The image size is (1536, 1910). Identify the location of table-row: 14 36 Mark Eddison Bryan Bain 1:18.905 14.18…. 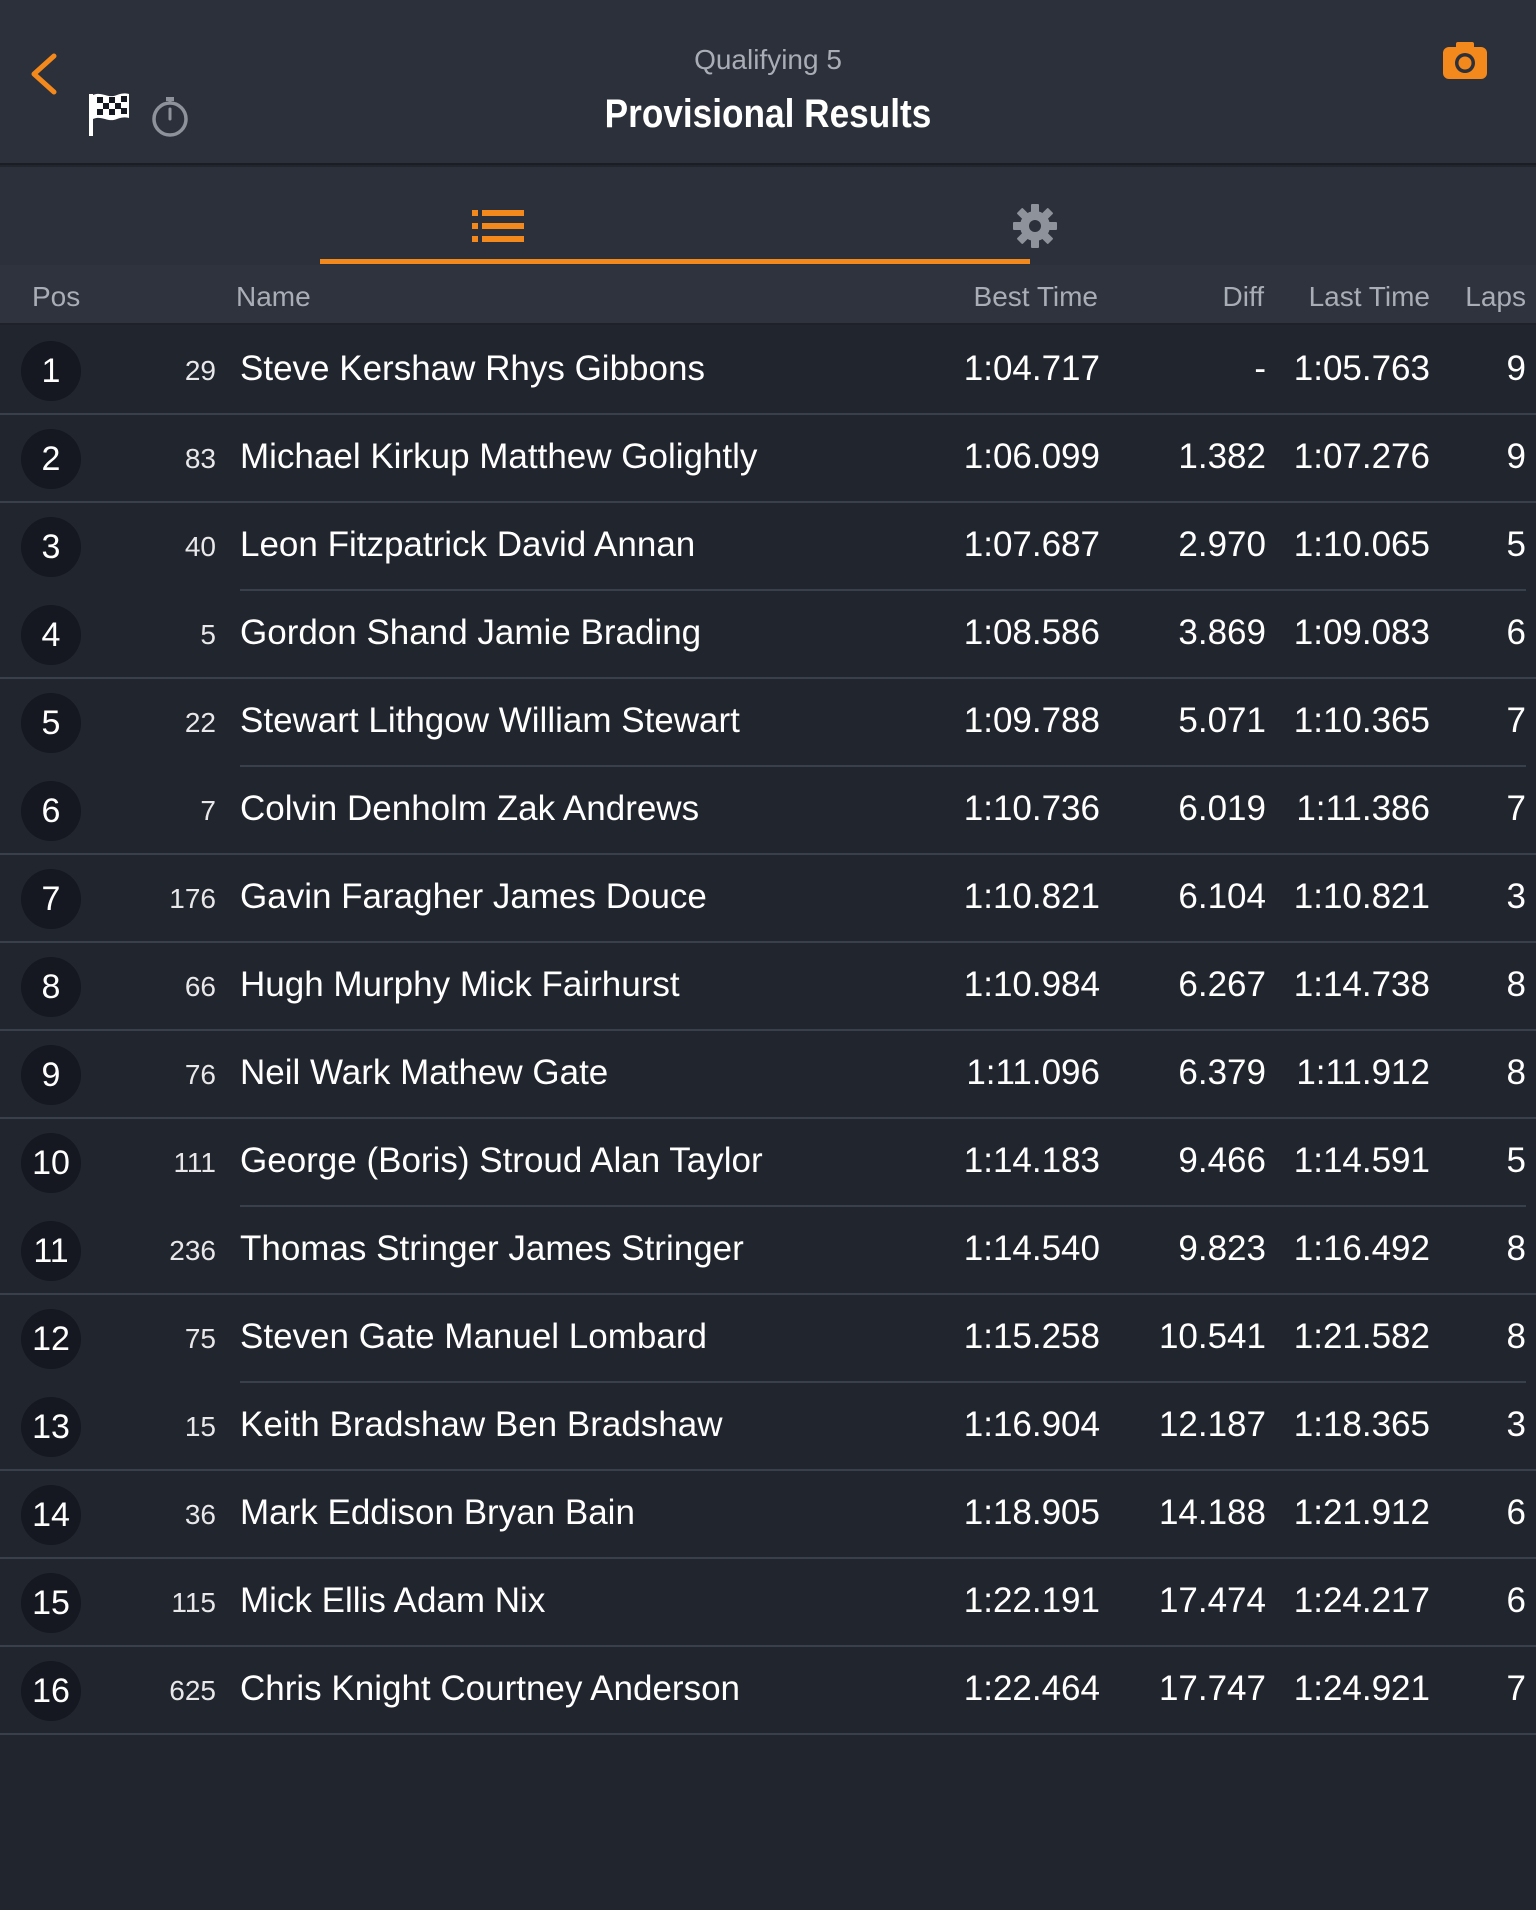
(768, 1515).